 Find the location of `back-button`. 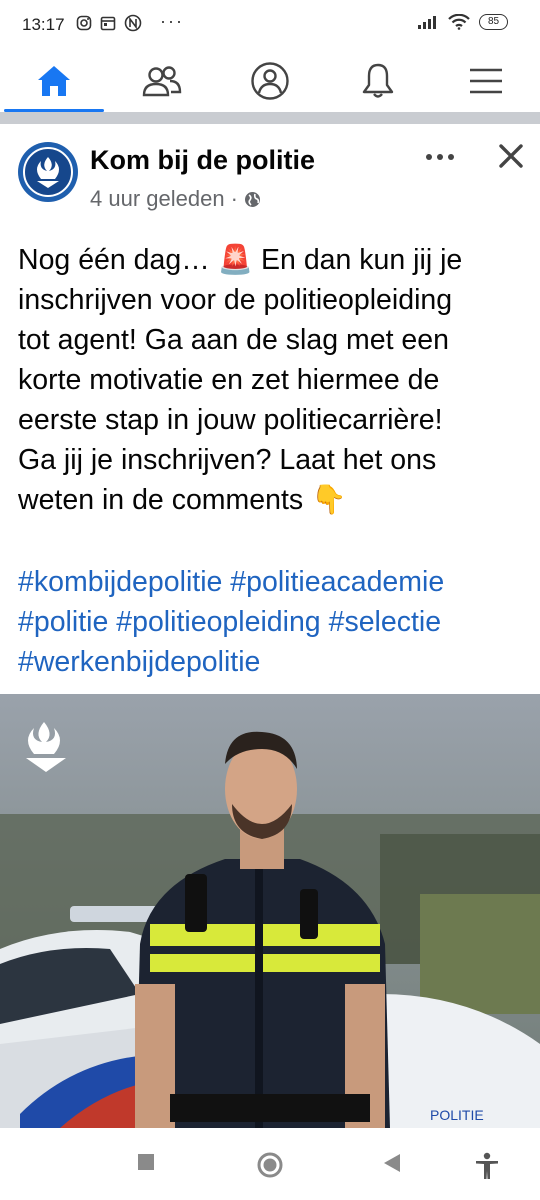

back-button is located at coordinates (392, 1165).